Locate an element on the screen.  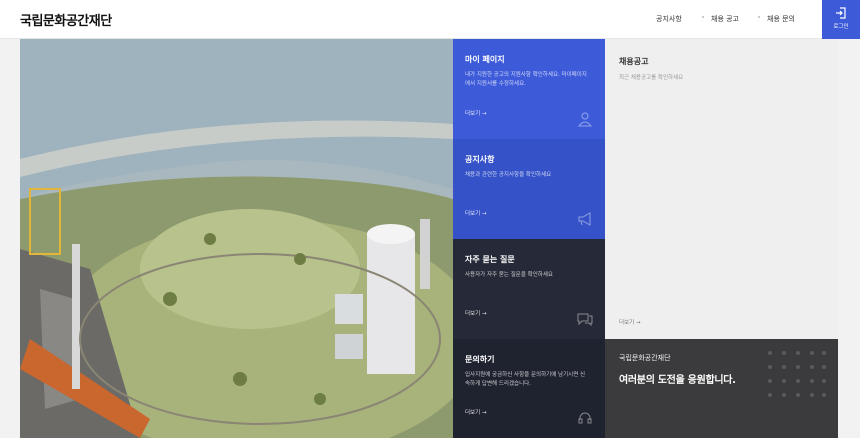
nav-inquiry: 채용 문의 is located at coordinates (781, 19).